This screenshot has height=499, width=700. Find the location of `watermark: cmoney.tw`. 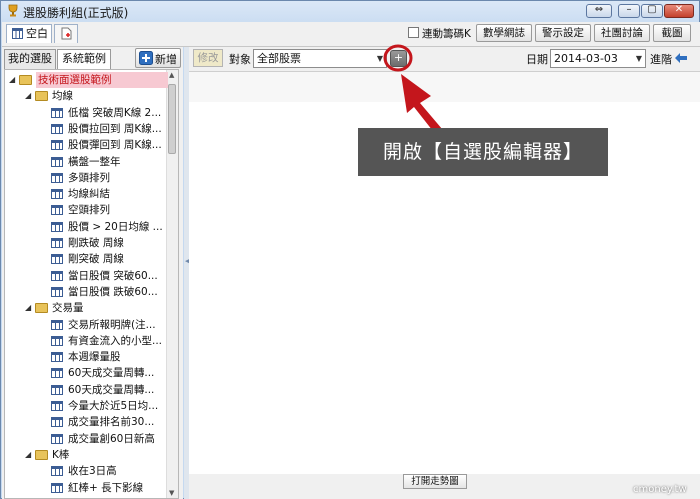

watermark: cmoney.tw is located at coordinates (660, 489).